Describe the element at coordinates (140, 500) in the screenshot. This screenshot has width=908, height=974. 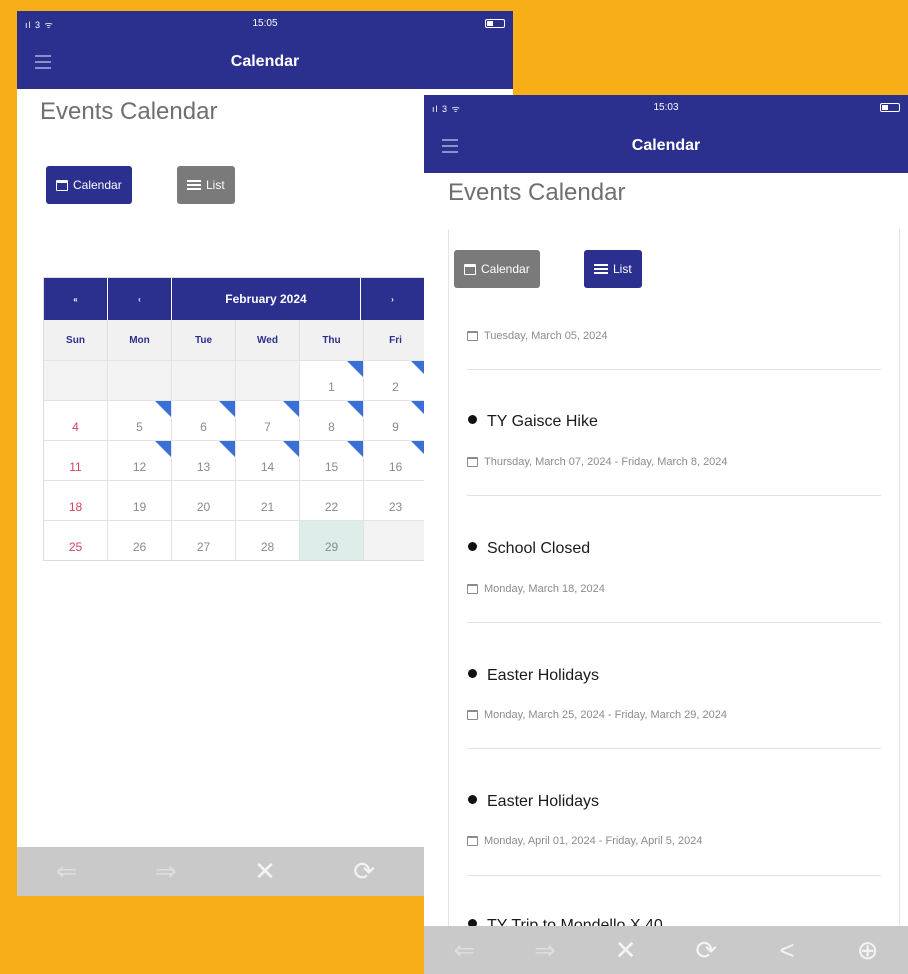
I see `calendar-day: 19` at that location.